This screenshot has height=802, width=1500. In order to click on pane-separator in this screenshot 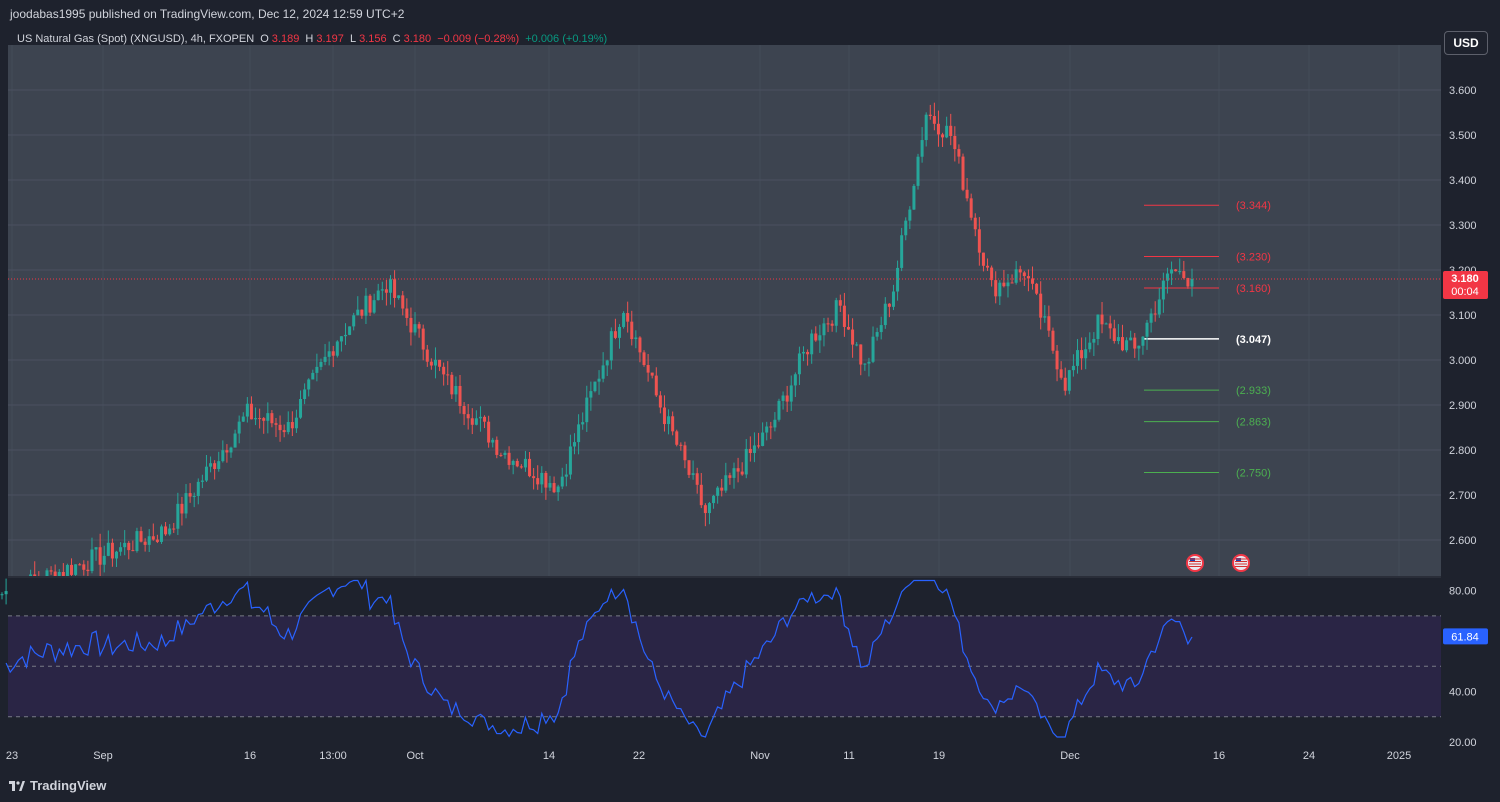, I will do `click(724, 577)`.